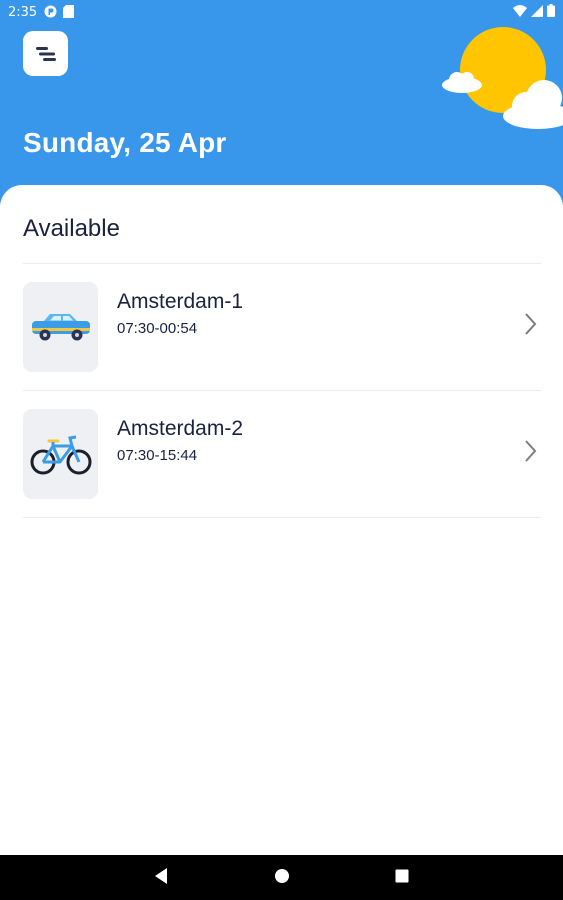 The width and height of the screenshot is (563, 900). I want to click on page-title: Sunday, 25 Apr, so click(125, 142).